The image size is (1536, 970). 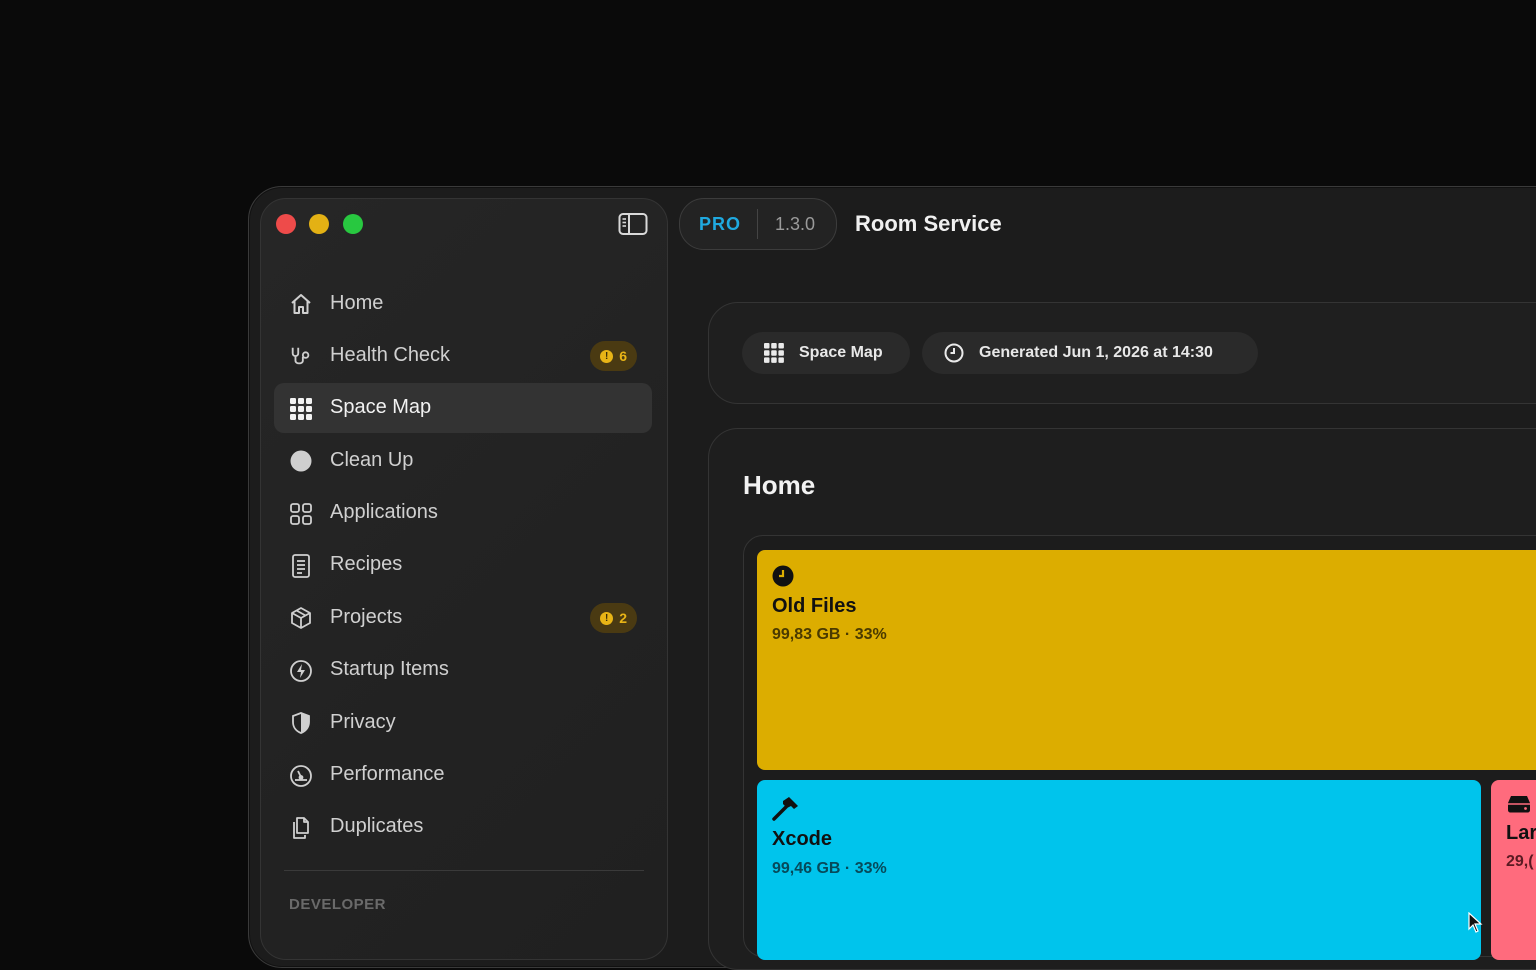 I want to click on treemap-tile-lar: Lar 29,(, so click(x=1513, y=870).